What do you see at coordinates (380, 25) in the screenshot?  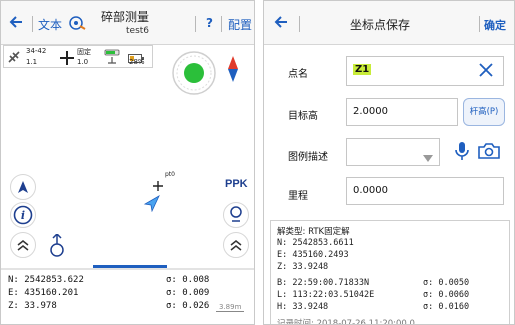 I see `page-title: 坐标点保存` at bounding box center [380, 25].